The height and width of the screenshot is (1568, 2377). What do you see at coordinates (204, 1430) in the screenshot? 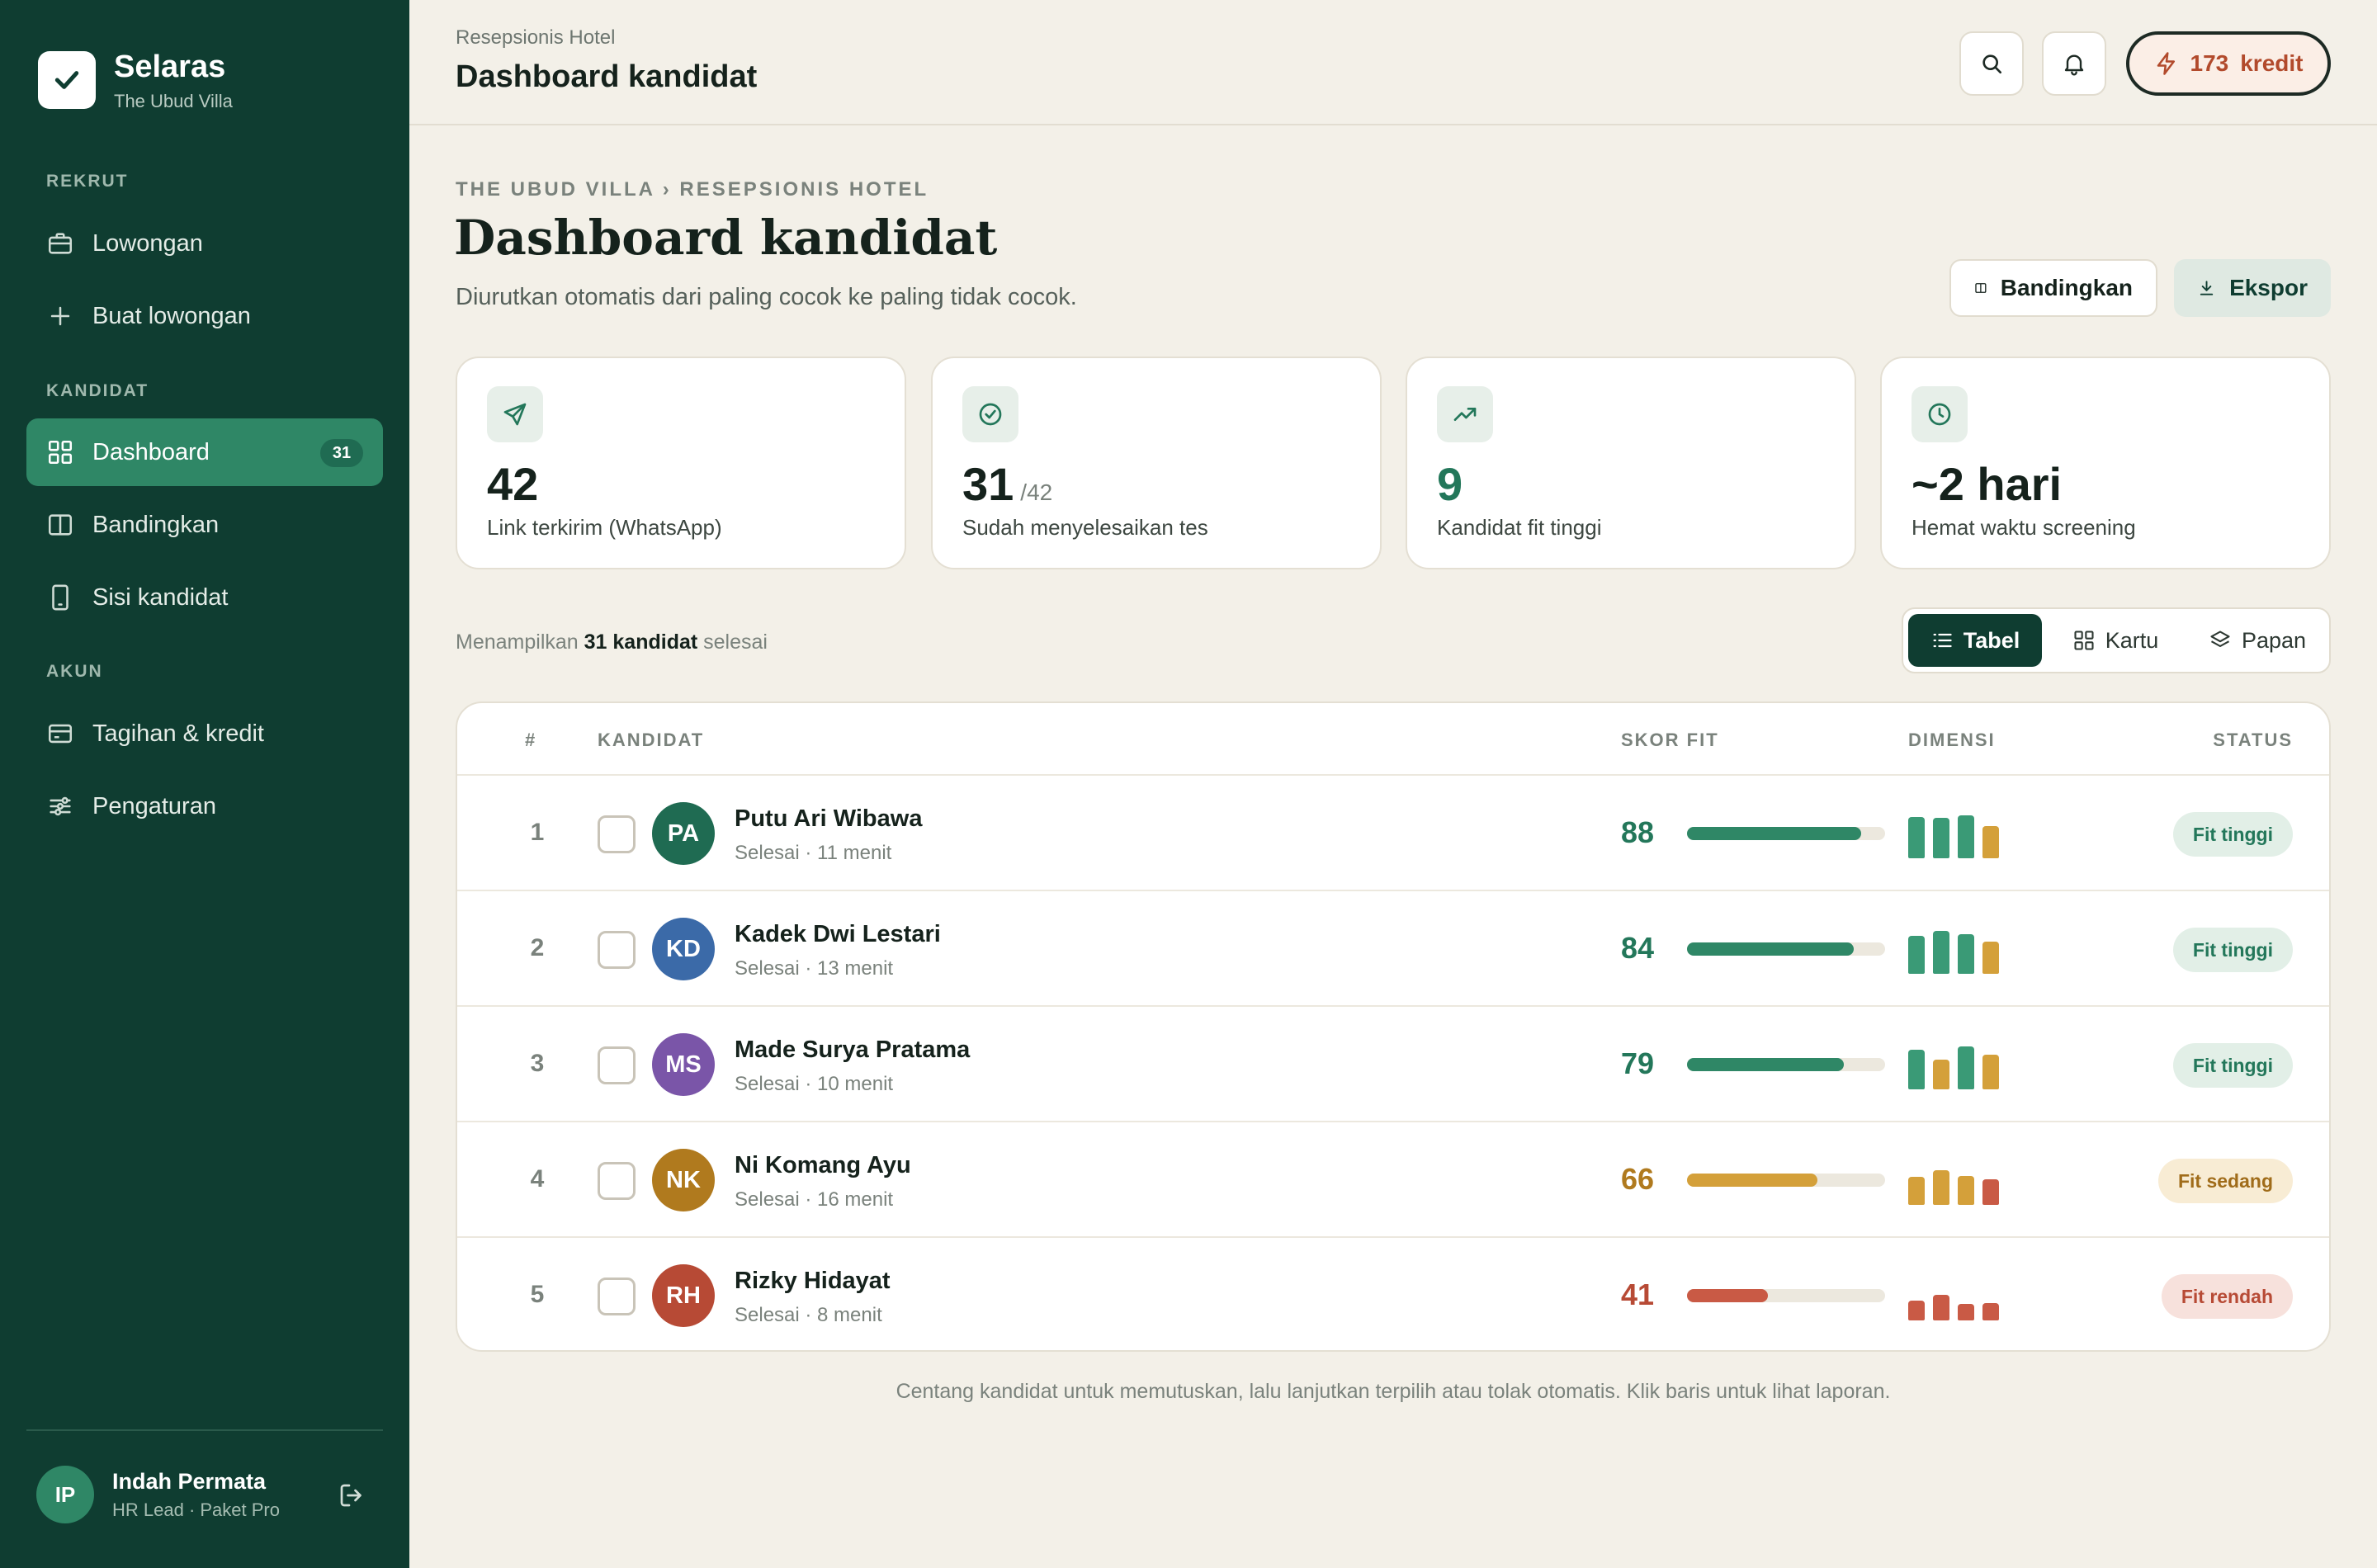
I see `sidebar-divider` at bounding box center [204, 1430].